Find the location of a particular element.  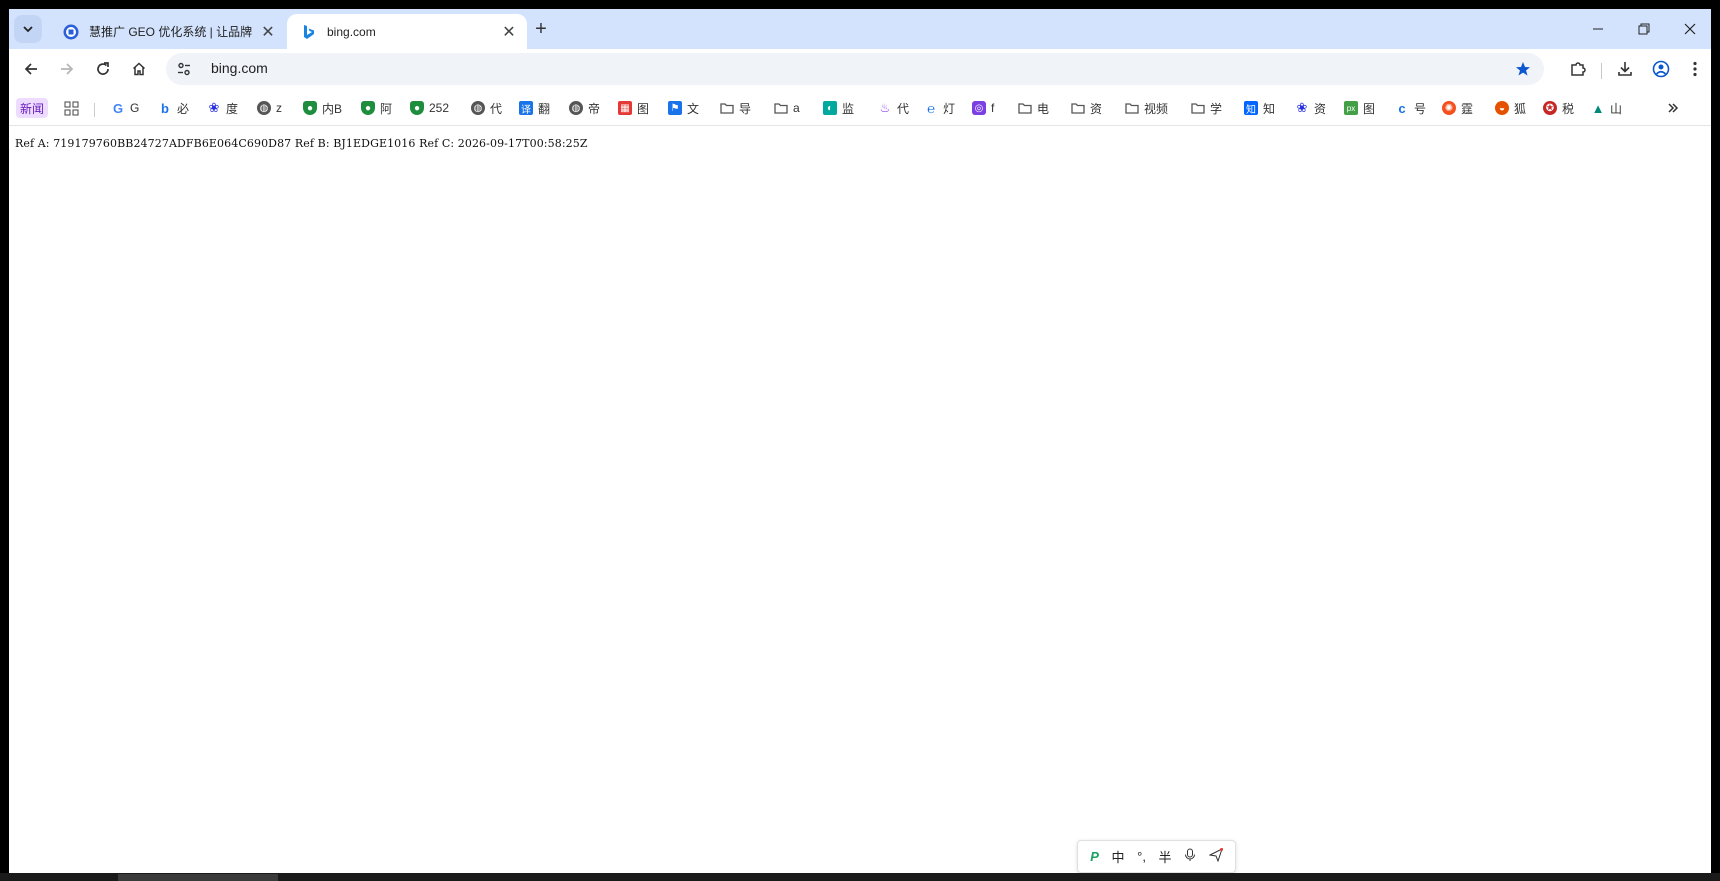

site-info-icon is located at coordinates (184, 69).